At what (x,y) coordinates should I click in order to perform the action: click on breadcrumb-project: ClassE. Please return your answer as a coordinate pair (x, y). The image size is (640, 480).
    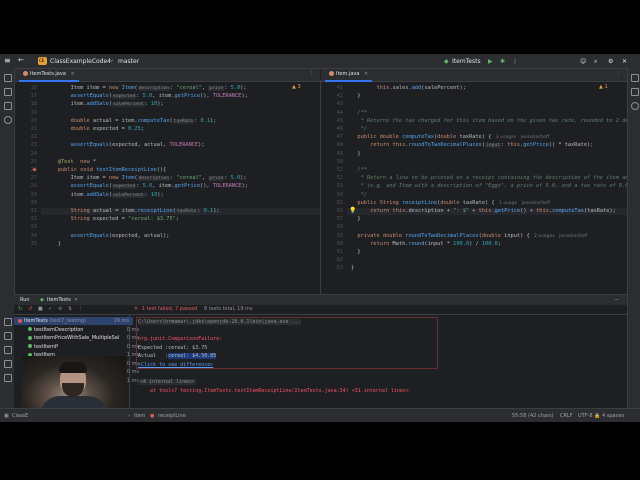
    Looking at the image, I should click on (20, 416).